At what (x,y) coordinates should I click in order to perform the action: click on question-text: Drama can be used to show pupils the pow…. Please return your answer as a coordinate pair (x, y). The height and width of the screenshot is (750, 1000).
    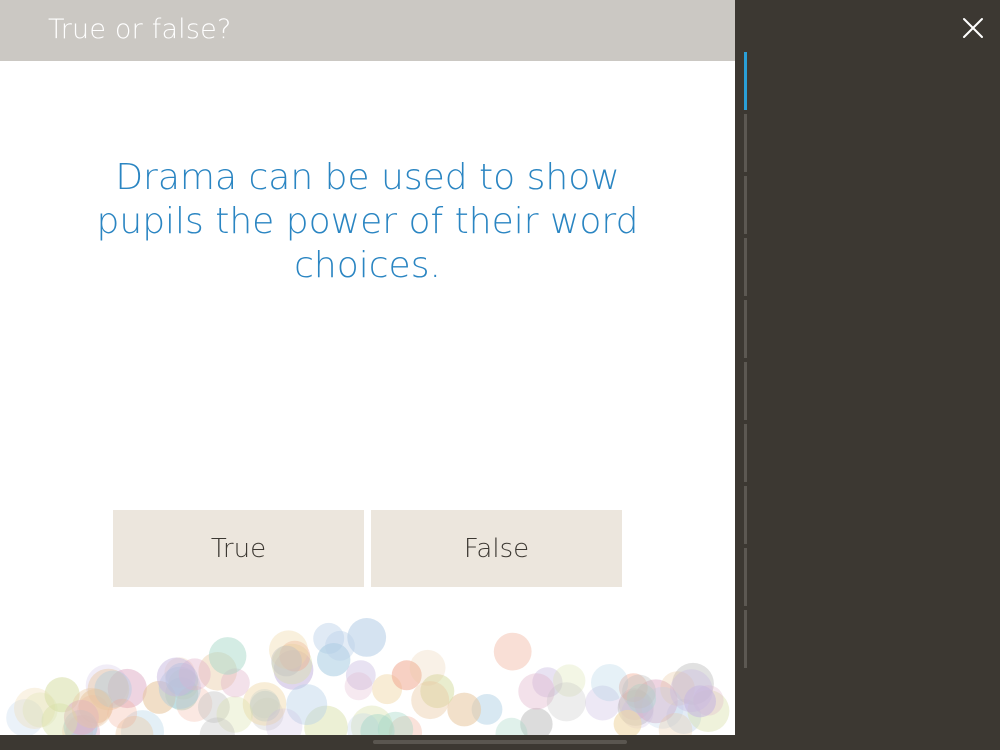
    Looking at the image, I should click on (367, 221).